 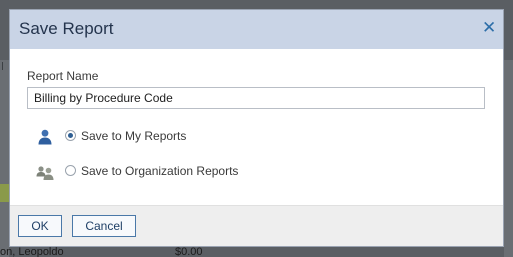 I want to click on background-panel-left, so click(x=4, y=158).